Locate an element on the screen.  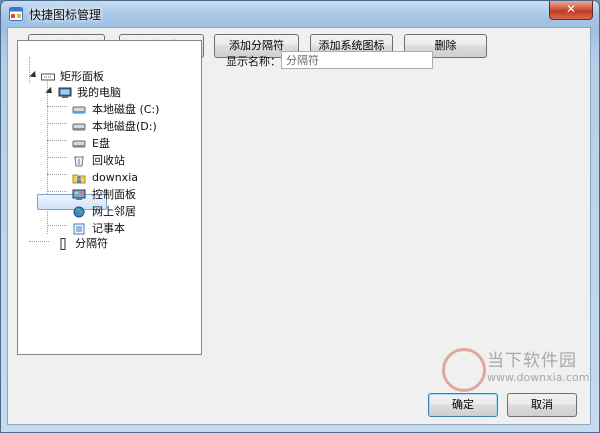
tree-node-label: 回收站 is located at coordinates (108, 160).